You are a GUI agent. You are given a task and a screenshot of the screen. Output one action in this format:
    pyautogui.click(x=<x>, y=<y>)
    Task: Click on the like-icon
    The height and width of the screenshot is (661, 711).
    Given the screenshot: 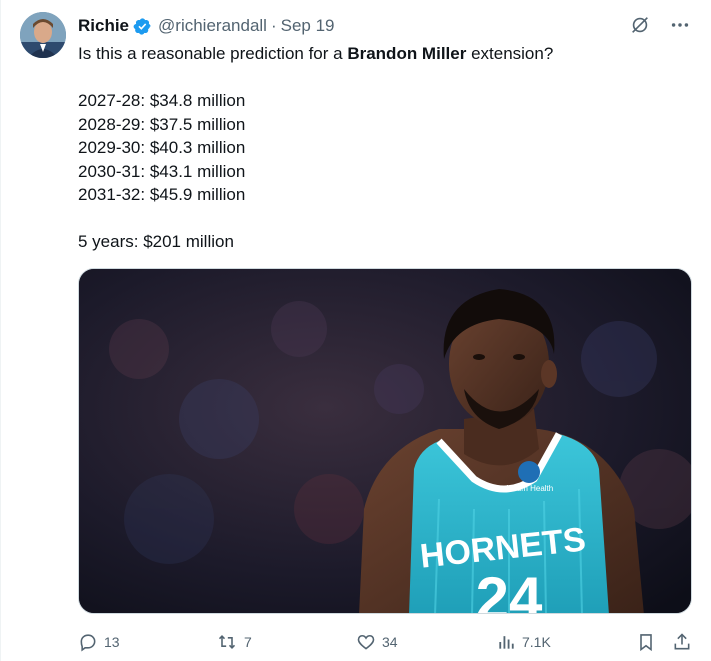 What is the action you would take?
    pyautogui.click(x=366, y=642)
    